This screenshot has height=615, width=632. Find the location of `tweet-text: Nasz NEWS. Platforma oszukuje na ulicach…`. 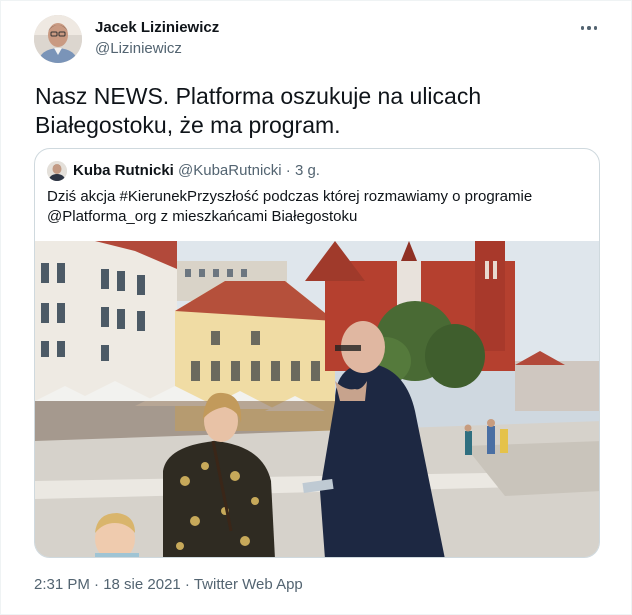

tweet-text: Nasz NEWS. Platforma oszukuje na ulicach… is located at coordinates (315, 111).